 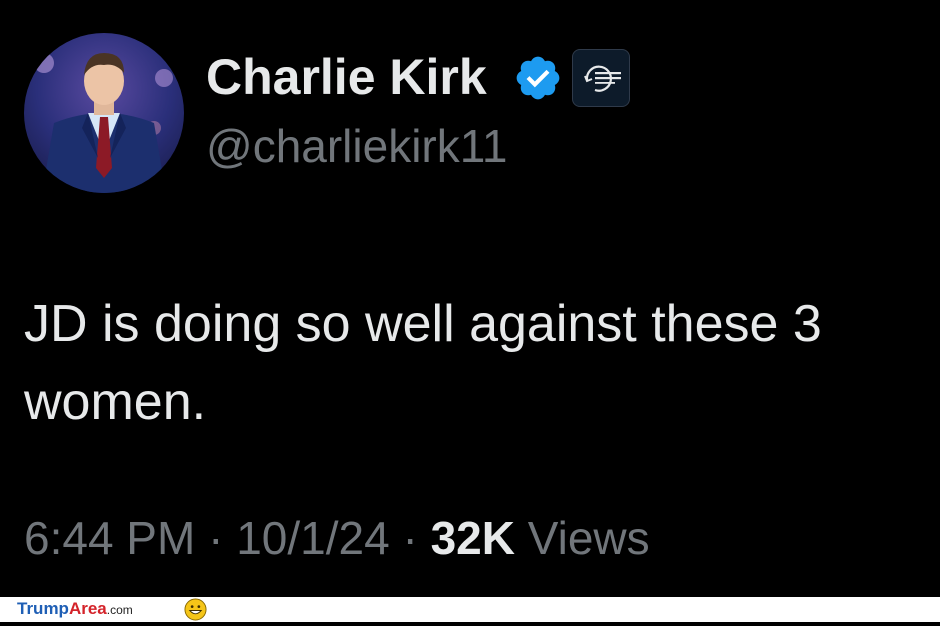 What do you see at coordinates (195, 609) in the screenshot?
I see `grinning-face-icon` at bounding box center [195, 609].